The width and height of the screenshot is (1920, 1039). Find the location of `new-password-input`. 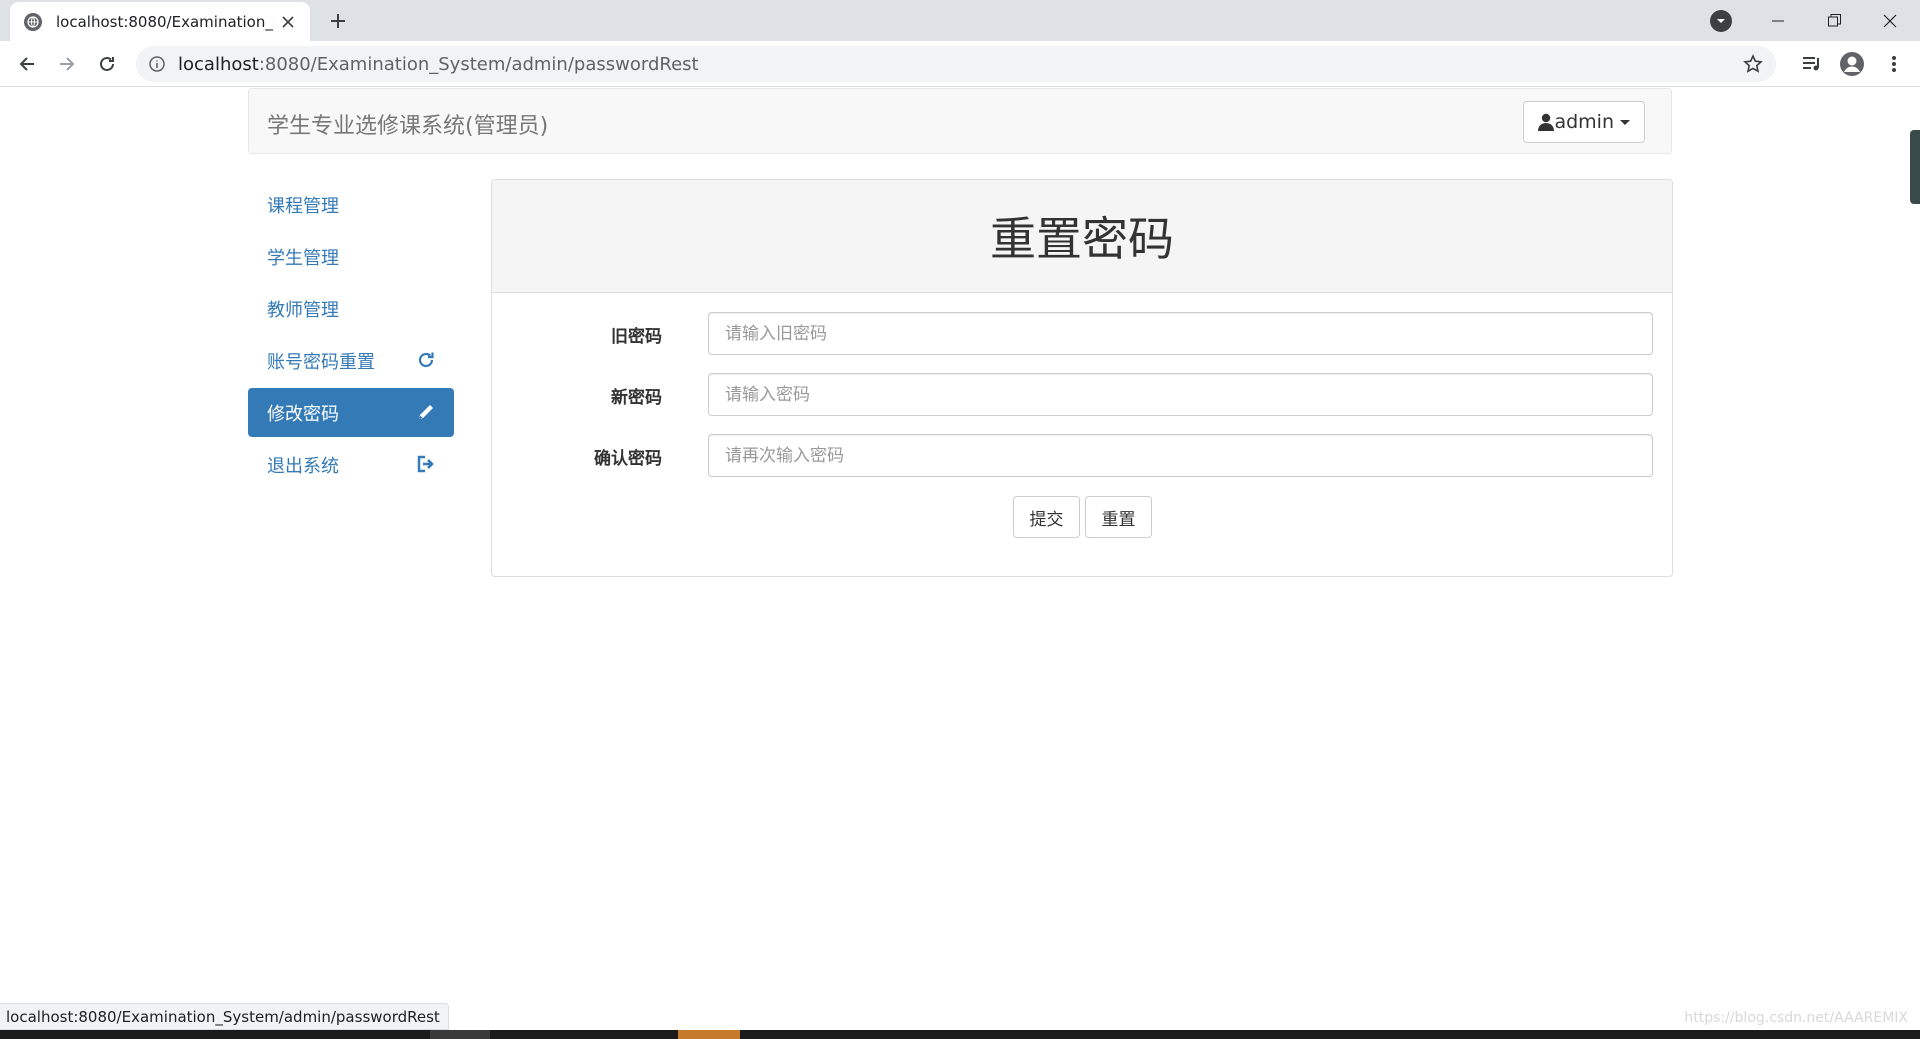

new-password-input is located at coordinates (1180, 394).